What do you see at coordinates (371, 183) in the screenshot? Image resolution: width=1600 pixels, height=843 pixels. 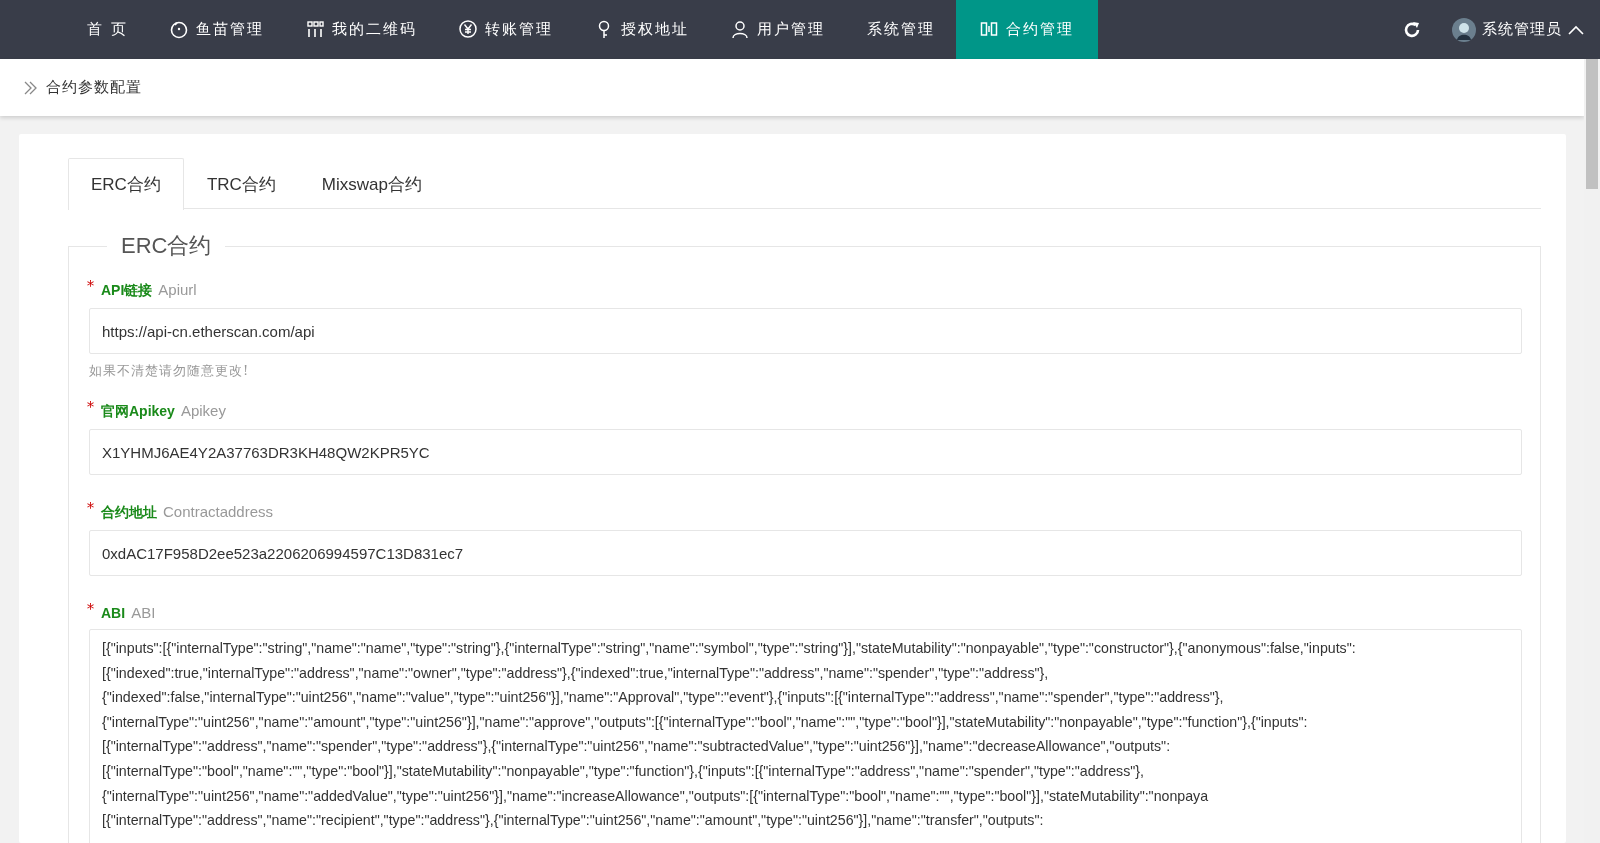 I see `tab: Mixswap合约` at bounding box center [371, 183].